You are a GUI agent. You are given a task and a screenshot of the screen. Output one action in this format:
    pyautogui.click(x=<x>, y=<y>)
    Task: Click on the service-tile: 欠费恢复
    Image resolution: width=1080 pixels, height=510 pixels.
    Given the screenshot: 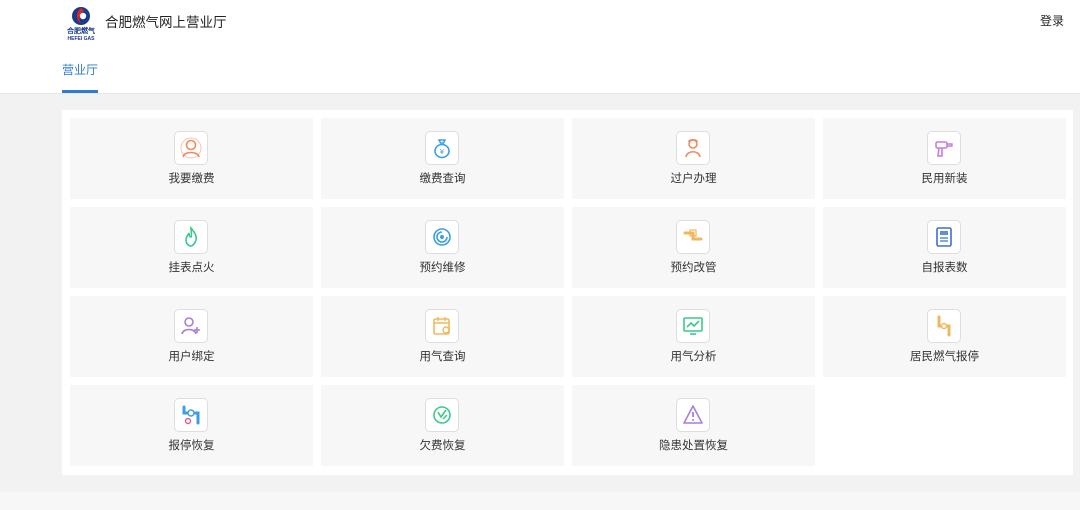 What is the action you would take?
    pyautogui.click(x=442, y=425)
    